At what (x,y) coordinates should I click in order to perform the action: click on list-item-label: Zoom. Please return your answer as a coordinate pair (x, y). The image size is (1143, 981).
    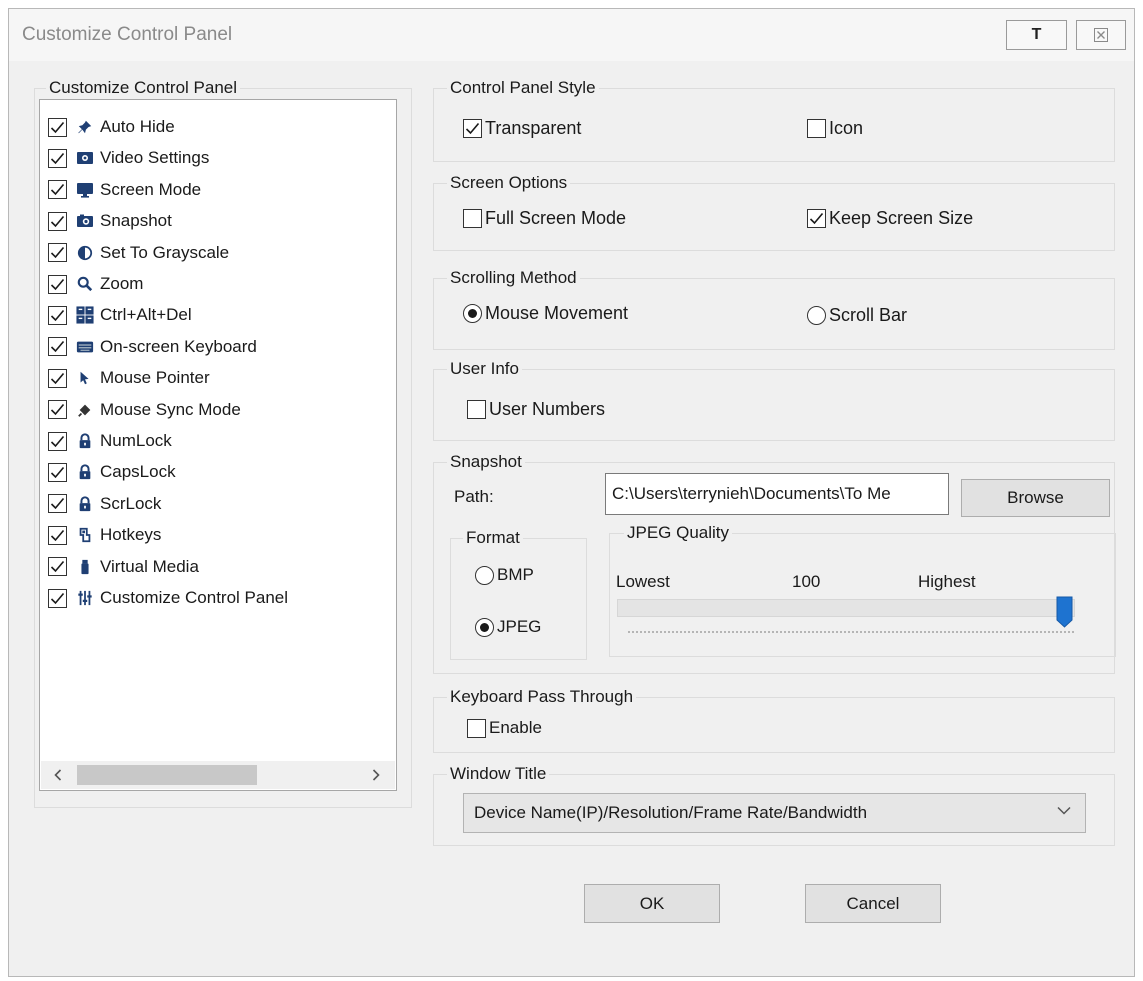
    Looking at the image, I should click on (122, 283).